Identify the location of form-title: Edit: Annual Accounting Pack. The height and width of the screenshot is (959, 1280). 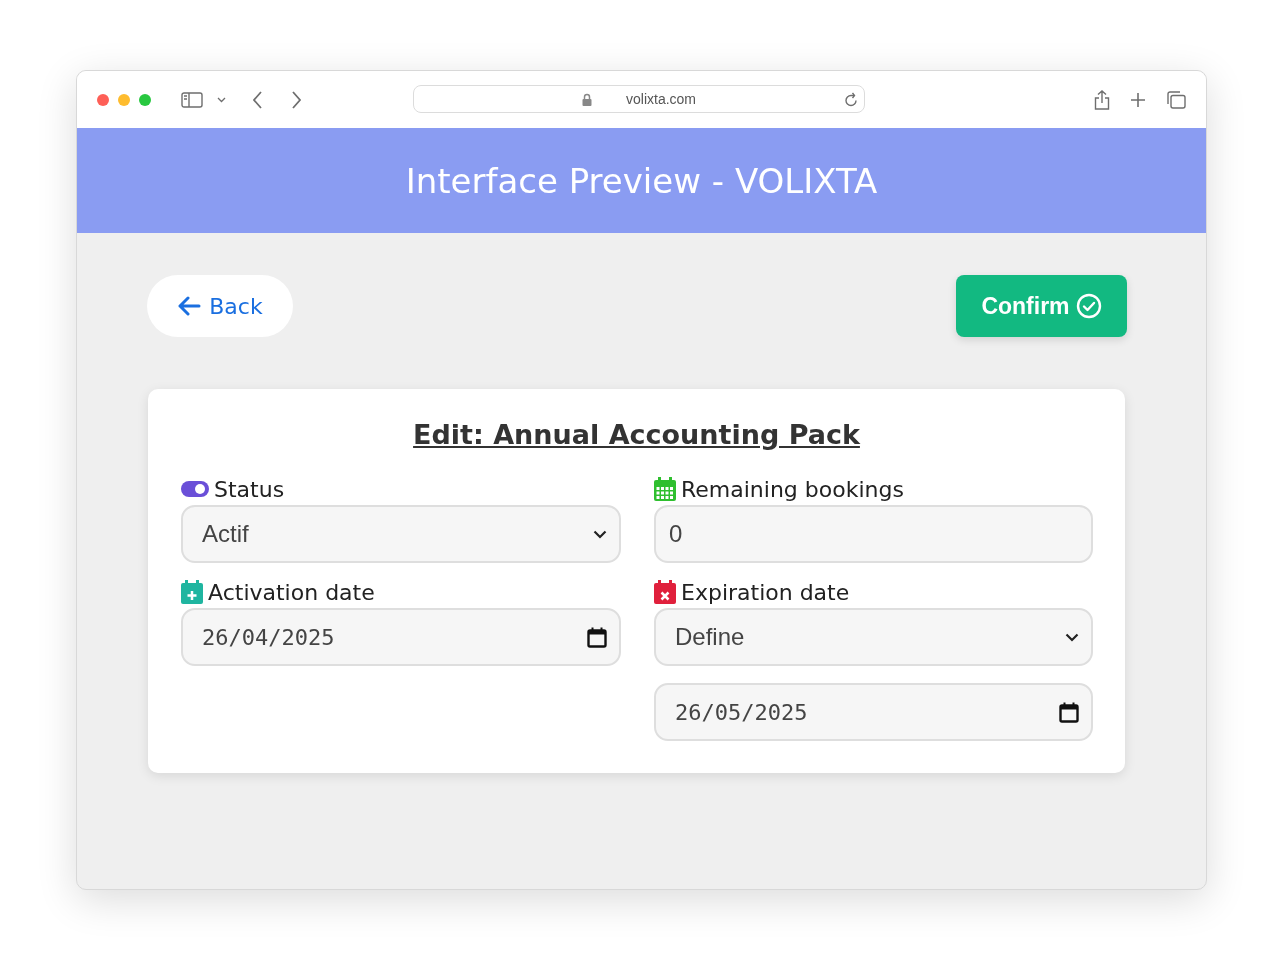
(636, 434).